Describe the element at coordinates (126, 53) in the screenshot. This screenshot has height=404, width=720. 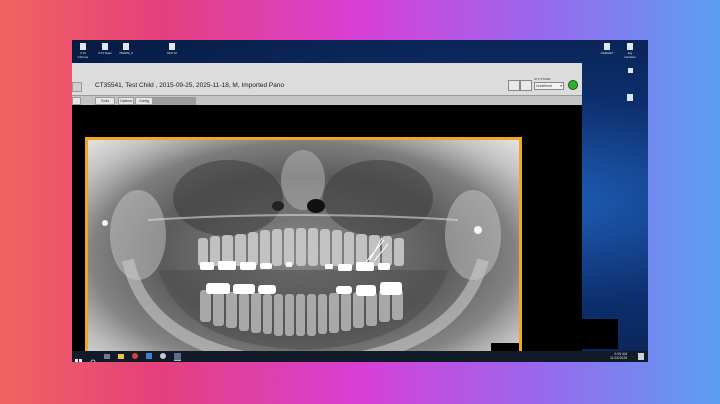
I see `desktop-icon-label: TMAPE_2` at that location.